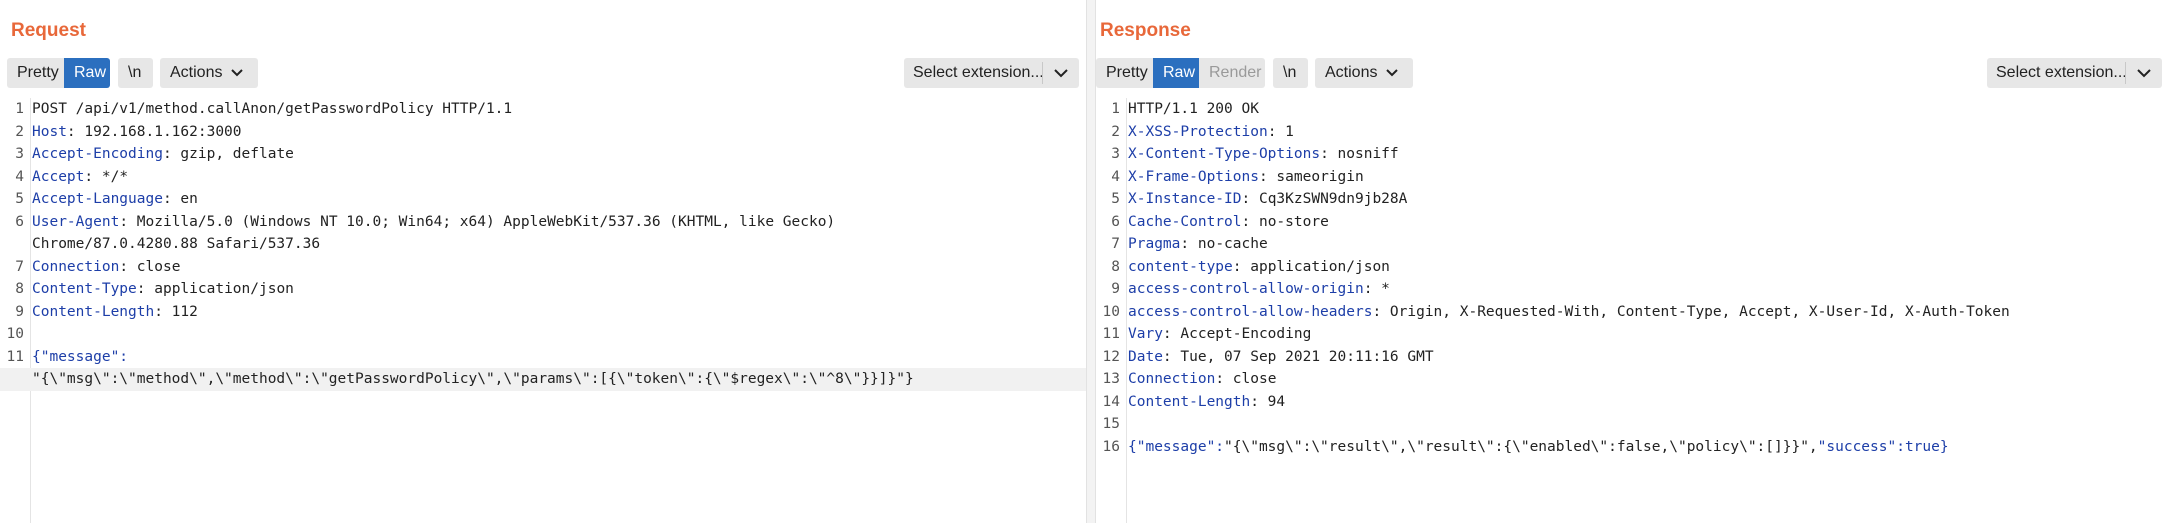 The image size is (2182, 523). What do you see at coordinates (35, 73) in the screenshot?
I see `request-pretty-button: Pretty` at bounding box center [35, 73].